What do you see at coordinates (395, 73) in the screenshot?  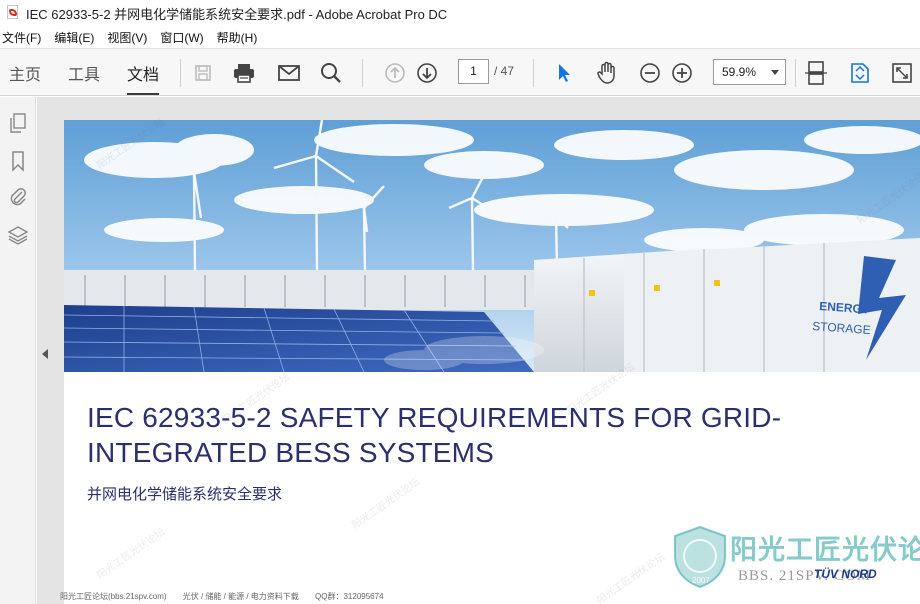 I see `page-up-icon` at bounding box center [395, 73].